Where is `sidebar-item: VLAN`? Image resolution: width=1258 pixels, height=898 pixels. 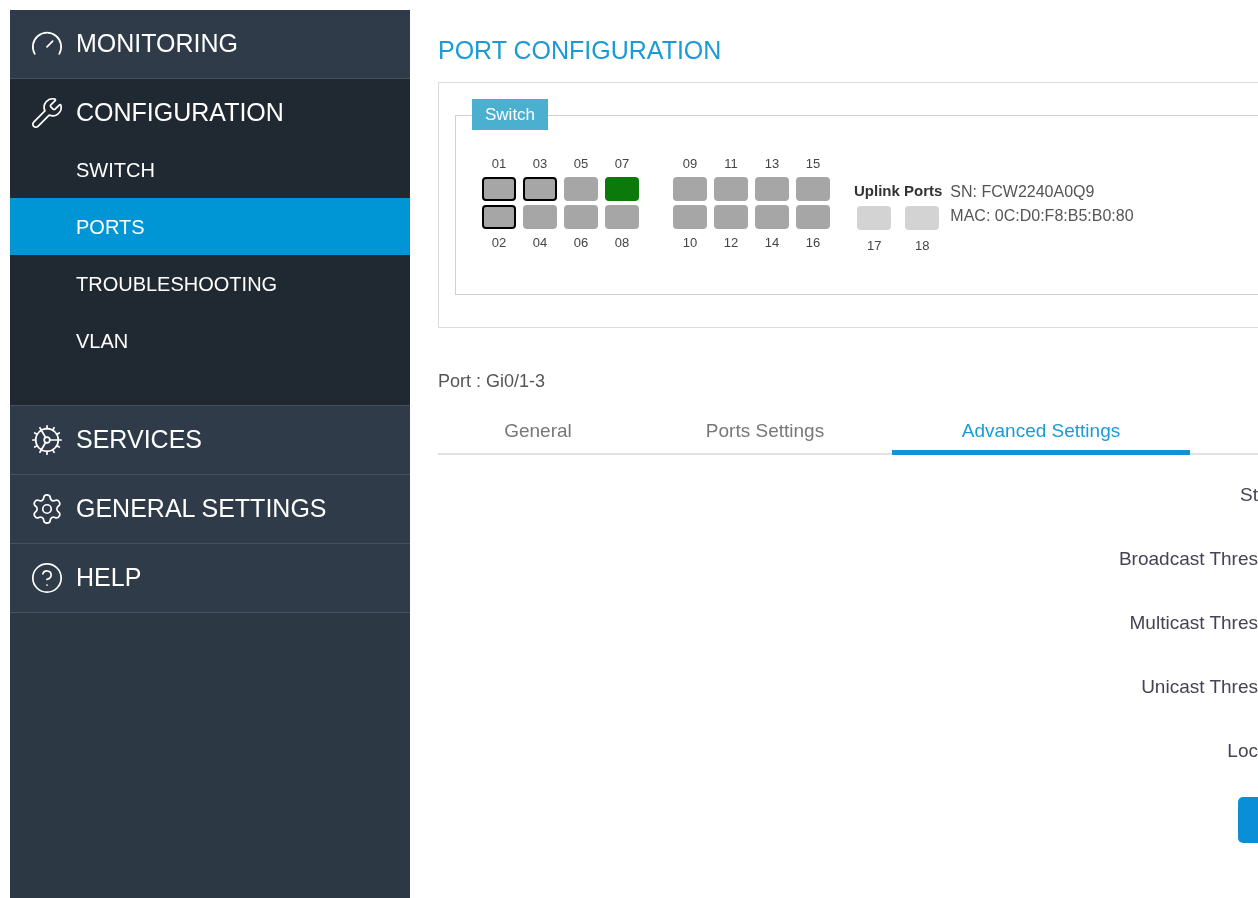 sidebar-item: VLAN is located at coordinates (210, 340).